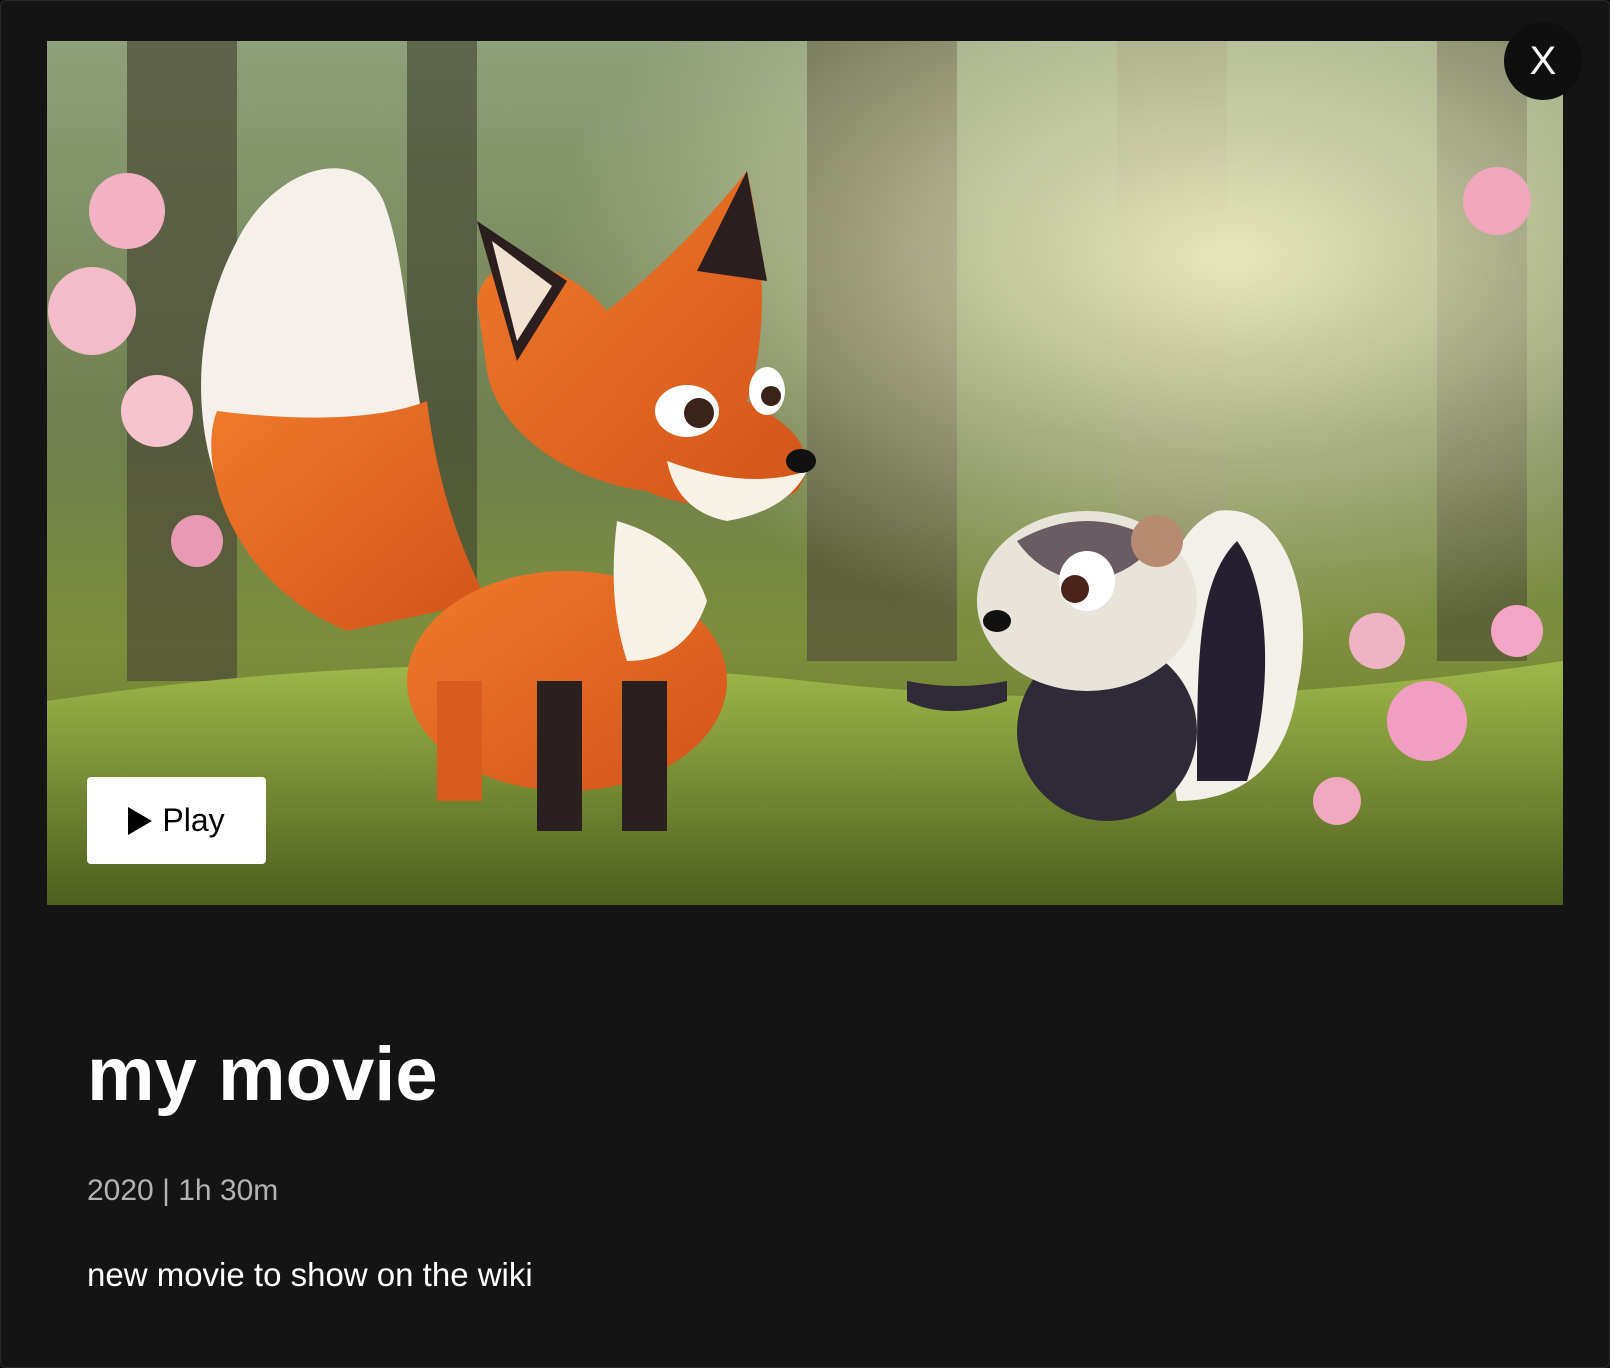 The width and height of the screenshot is (1610, 1368). I want to click on movie-title: my movie, so click(262, 1074).